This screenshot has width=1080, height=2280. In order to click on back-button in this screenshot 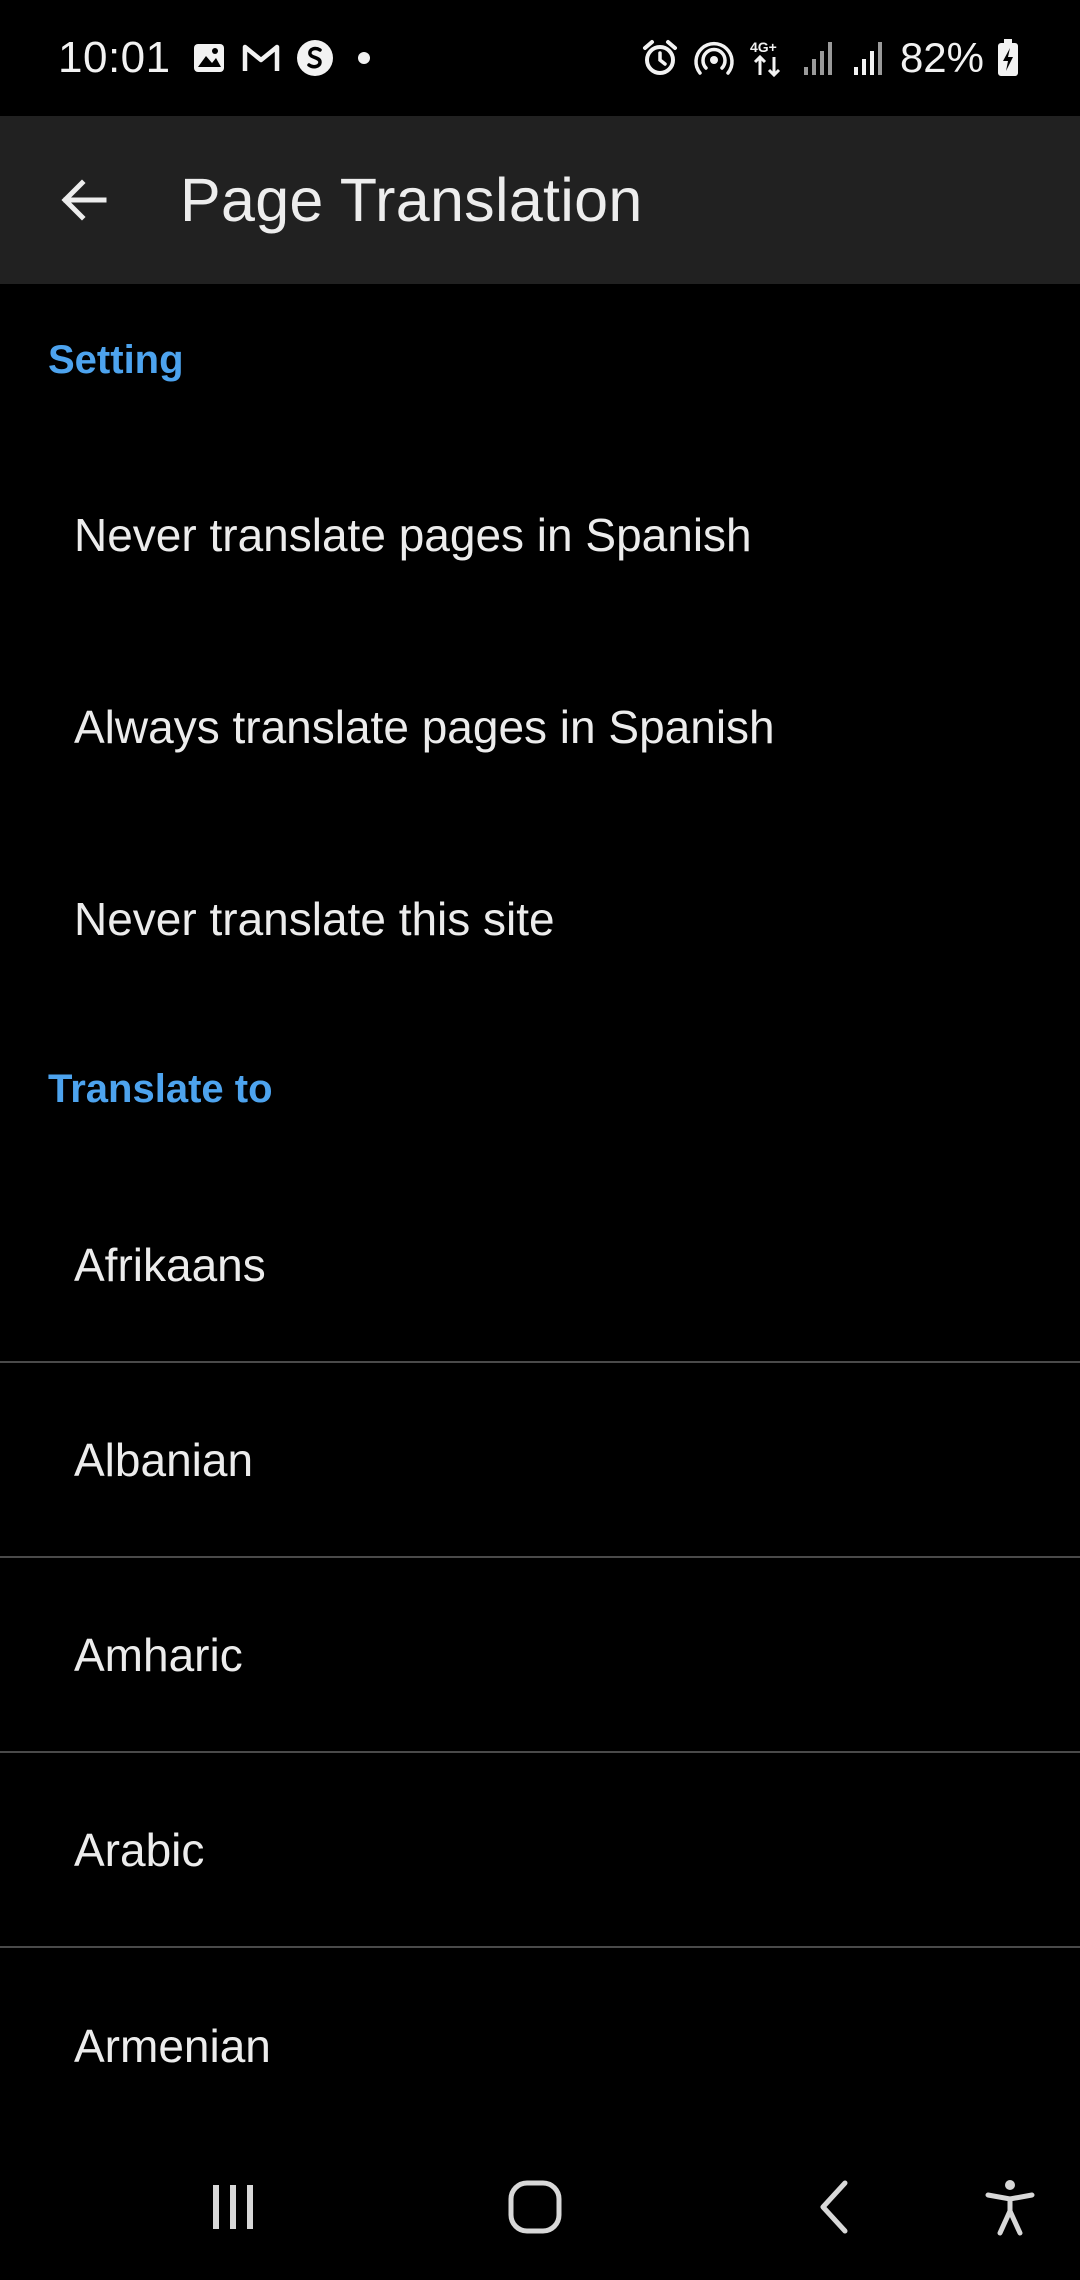, I will do `click(84, 200)`.